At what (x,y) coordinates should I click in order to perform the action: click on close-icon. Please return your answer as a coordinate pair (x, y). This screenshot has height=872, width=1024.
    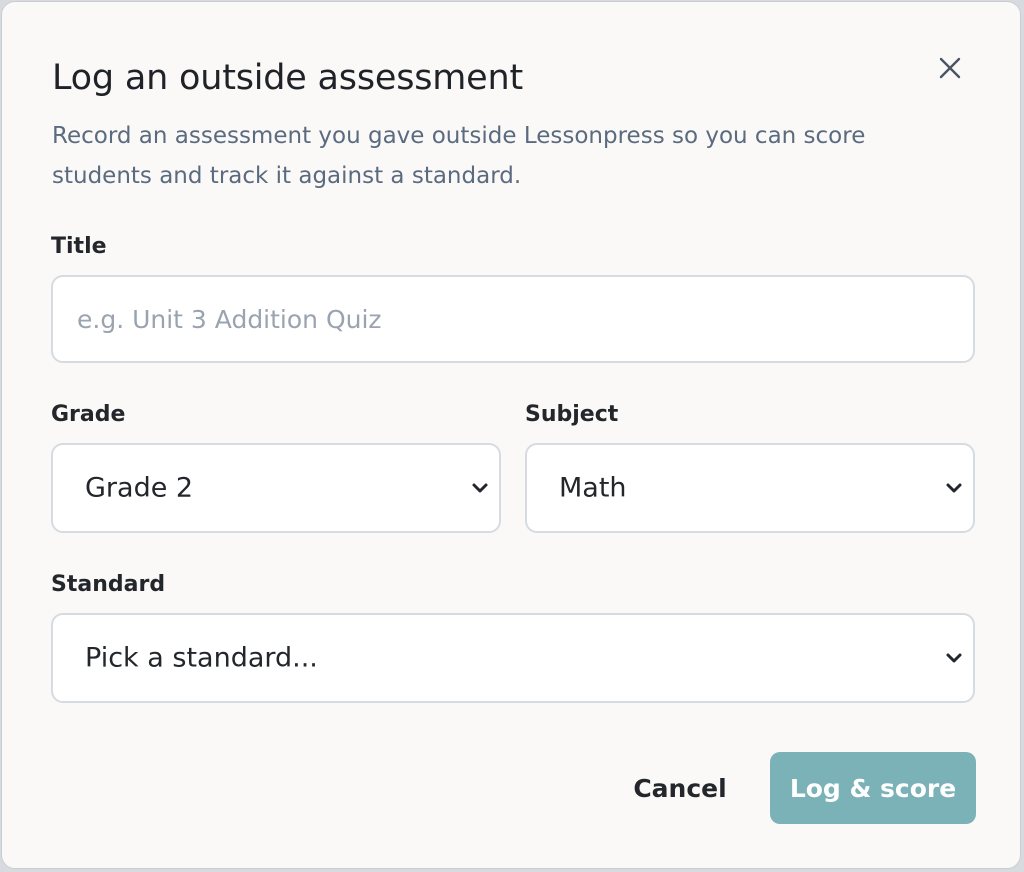
    Looking at the image, I should click on (950, 68).